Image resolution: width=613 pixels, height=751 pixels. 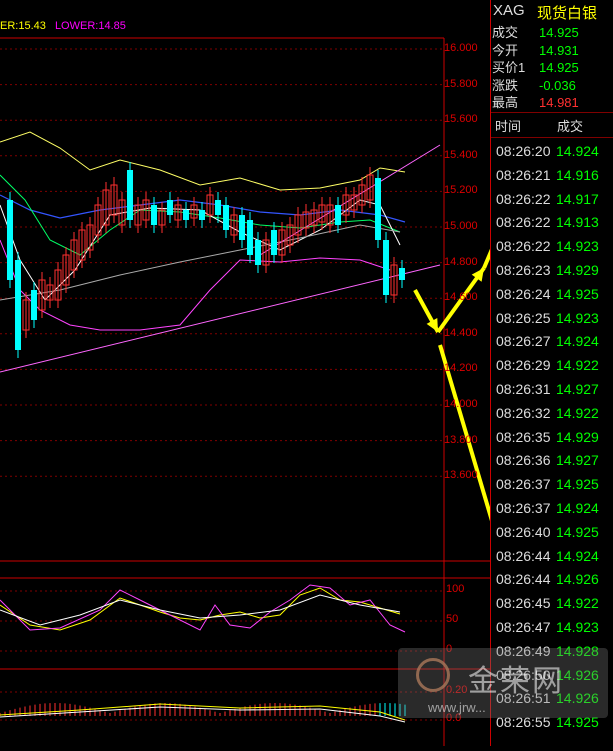 I want to click on tick-row: 08:26:37 14.924, so click(x=552, y=509).